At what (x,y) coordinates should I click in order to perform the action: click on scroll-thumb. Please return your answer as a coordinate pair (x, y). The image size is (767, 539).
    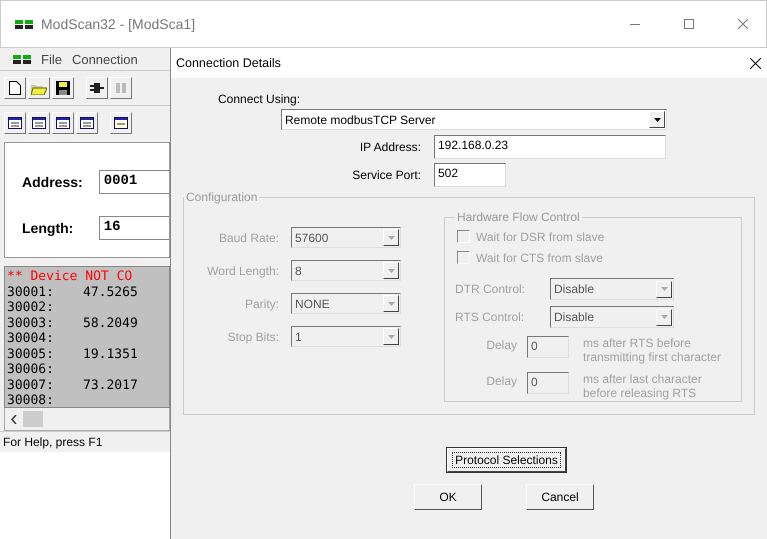
    Looking at the image, I should click on (33, 419).